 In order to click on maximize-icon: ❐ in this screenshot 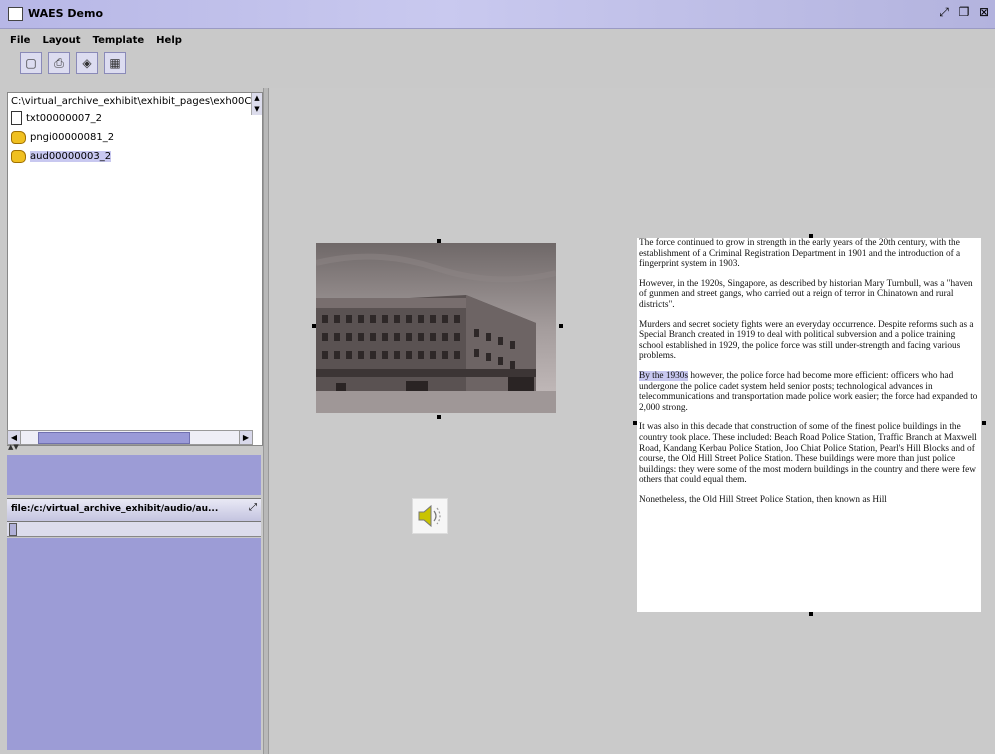, I will do `click(964, 12)`.